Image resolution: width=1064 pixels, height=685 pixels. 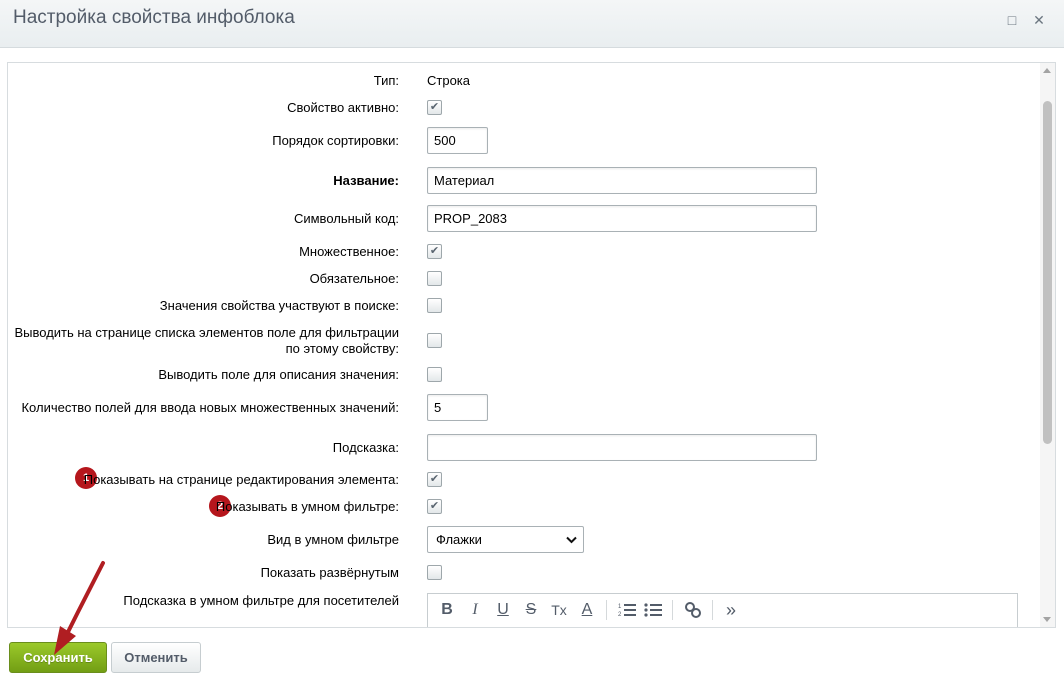 I want to click on scroll-up-icon, so click(x=1047, y=70).